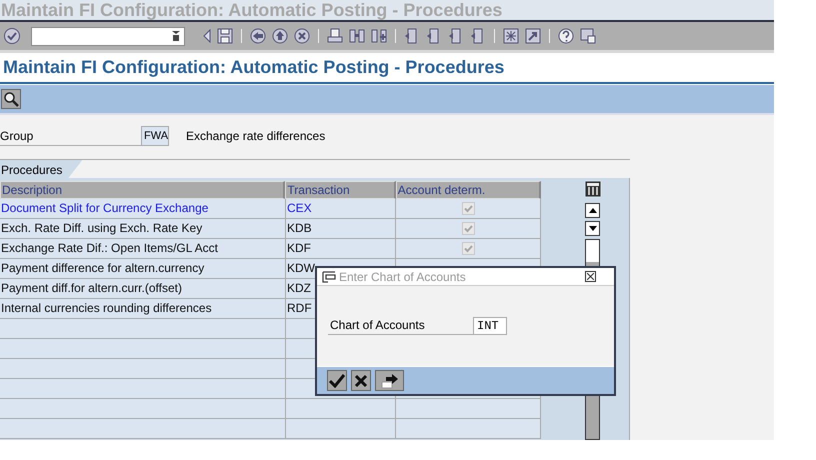 Image resolution: width=816 pixels, height=460 pixels. Describe the element at coordinates (253, 67) in the screenshot. I see `screen-title: Maintain FI Configuration: Automatic Posting - Procedures` at that location.